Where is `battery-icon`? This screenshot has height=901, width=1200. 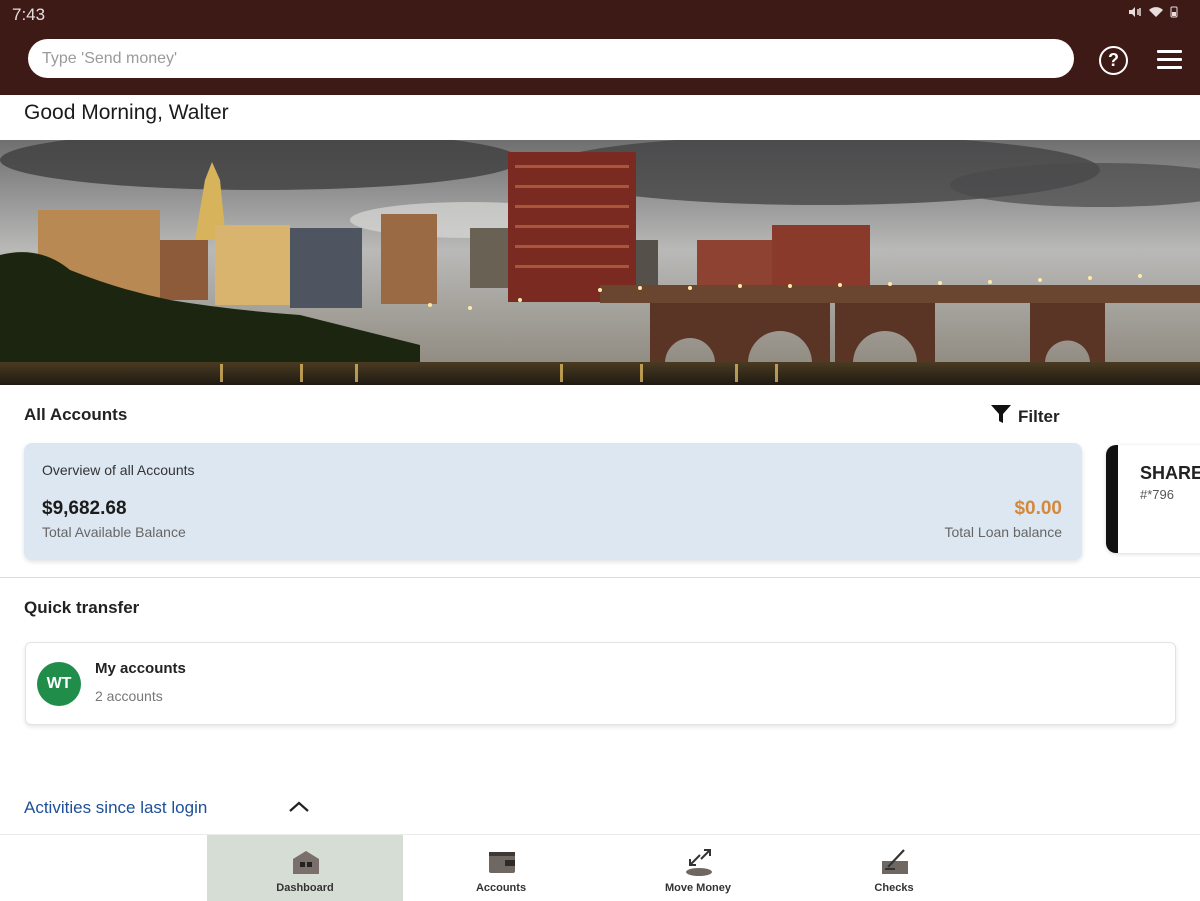 battery-icon is located at coordinates (1174, 13).